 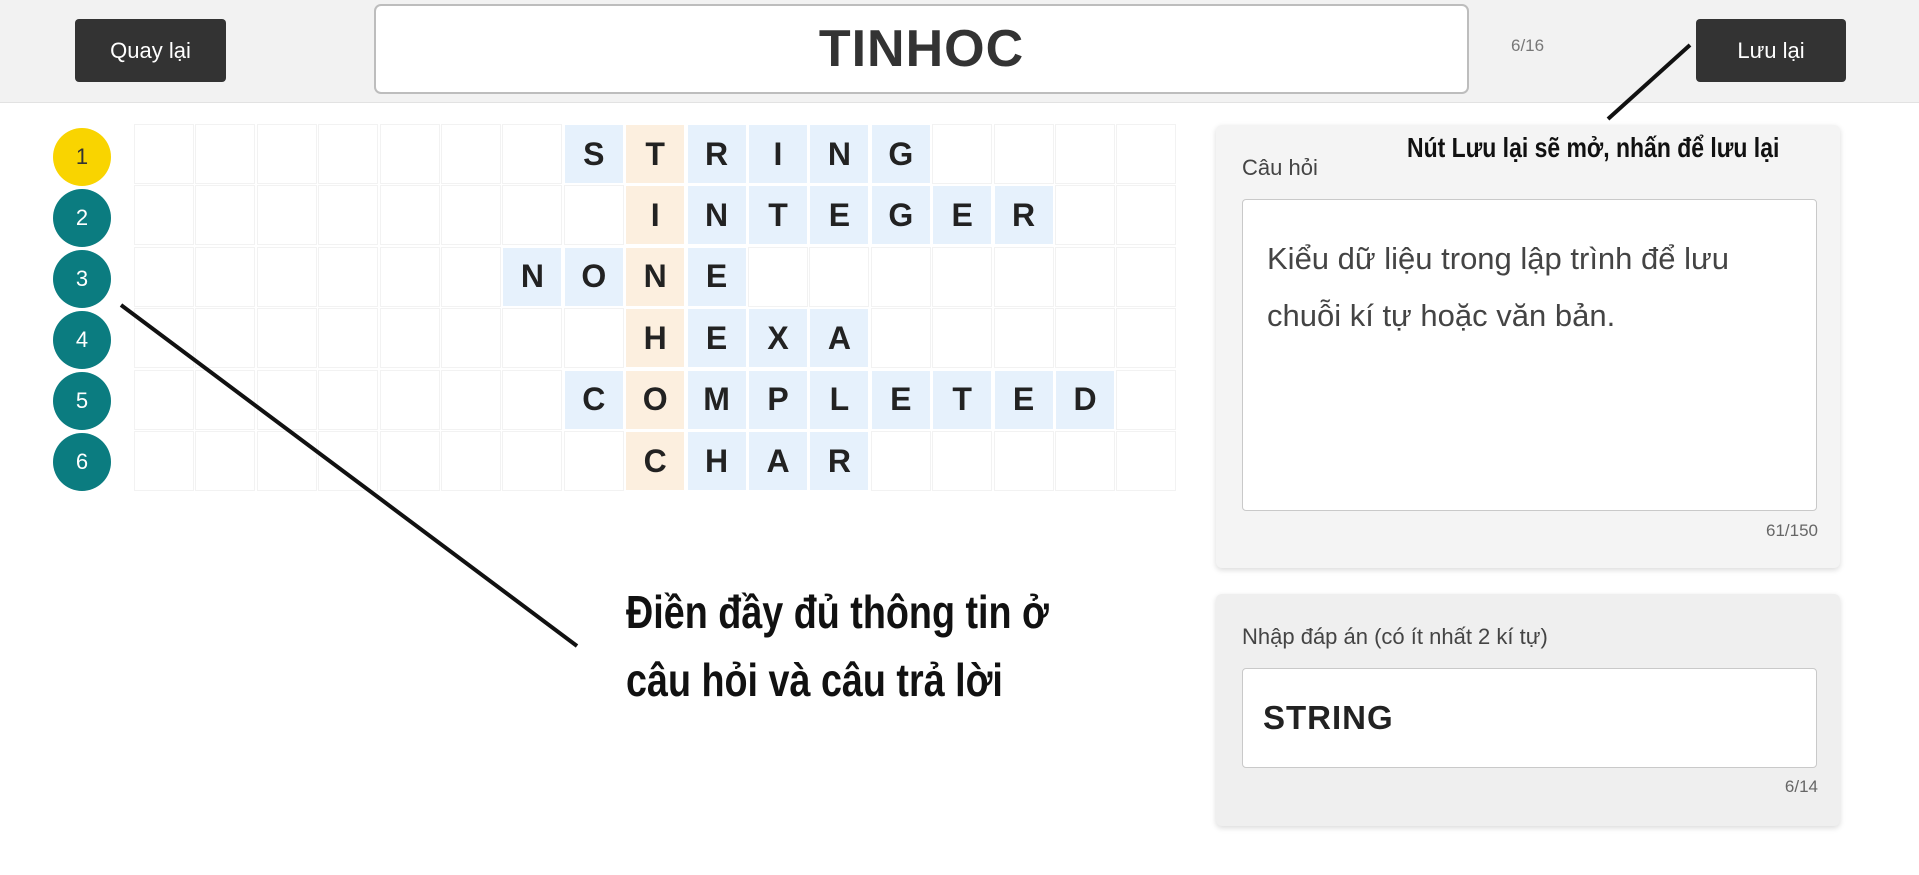 What do you see at coordinates (1593, 147) in the screenshot?
I see `annotation-save-hint: Nút Lưu lại sẽ mở, nhấn để lưu lại` at bounding box center [1593, 147].